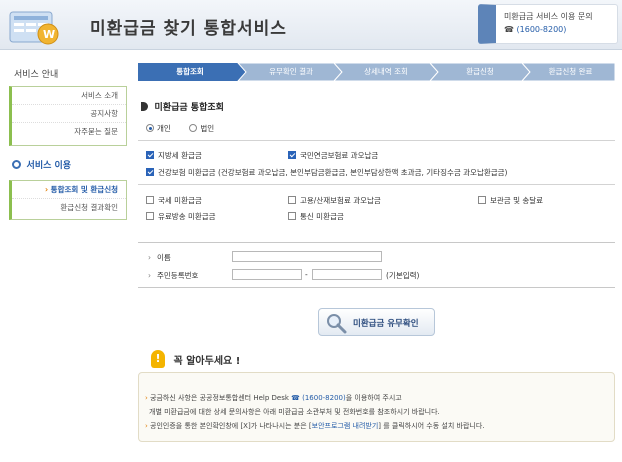 The height and width of the screenshot is (462, 622). What do you see at coordinates (373, 398) in the screenshot?
I see `notice-line-1-end: 을 이용하여 주시고` at bounding box center [373, 398].